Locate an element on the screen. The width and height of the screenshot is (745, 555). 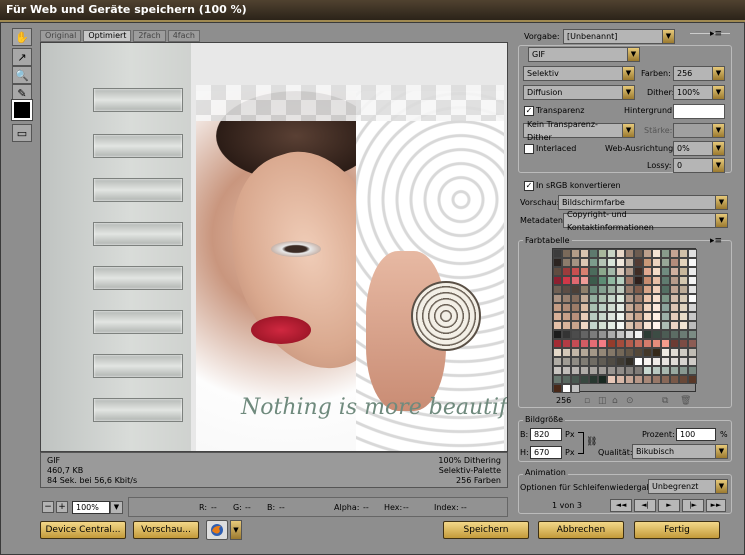
format-select: GIF ▼ is located at coordinates (584, 54).